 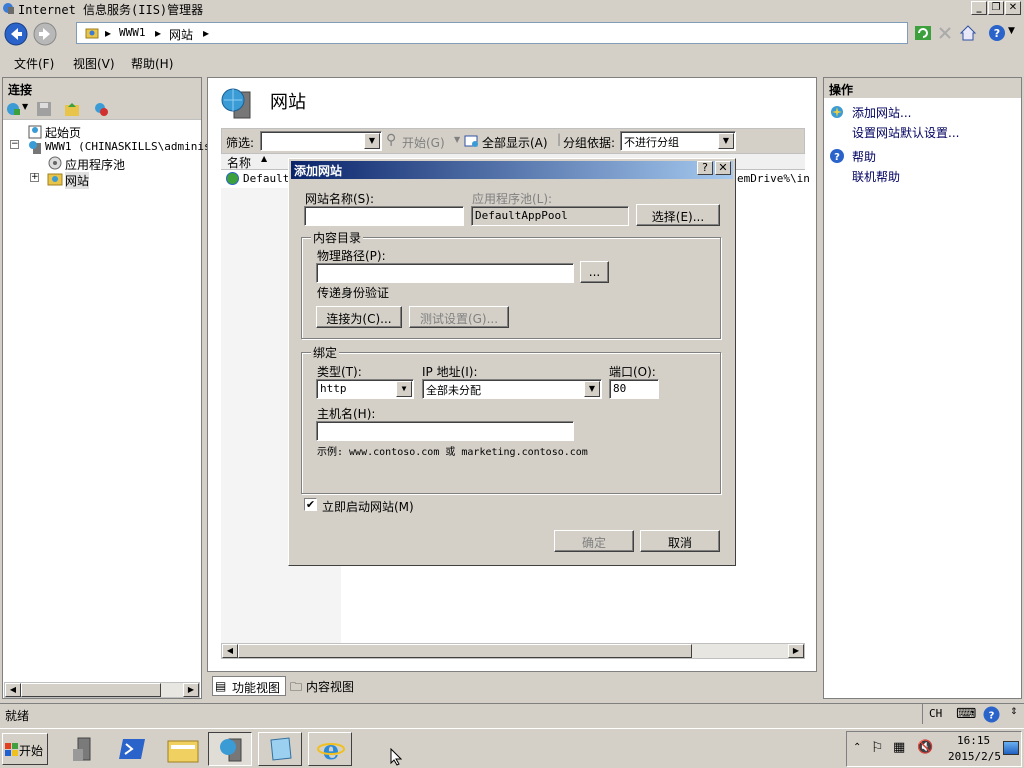 What do you see at coordinates (77, 180) in the screenshot?
I see `tree-sites: 网站` at bounding box center [77, 180].